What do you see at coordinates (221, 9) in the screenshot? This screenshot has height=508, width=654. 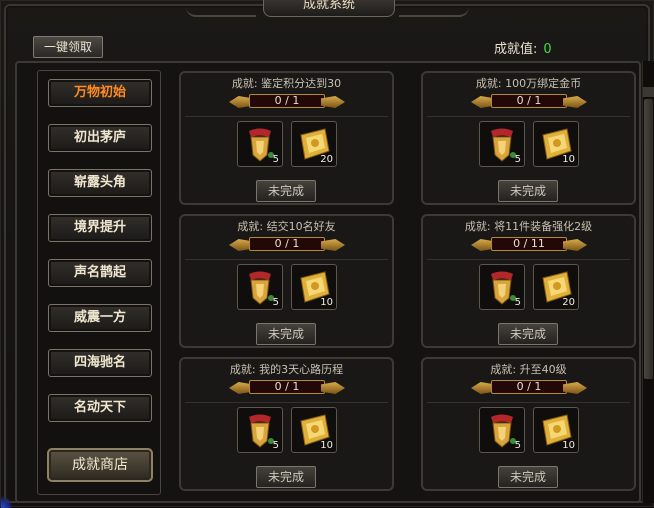 I see `title-ornament-left` at bounding box center [221, 9].